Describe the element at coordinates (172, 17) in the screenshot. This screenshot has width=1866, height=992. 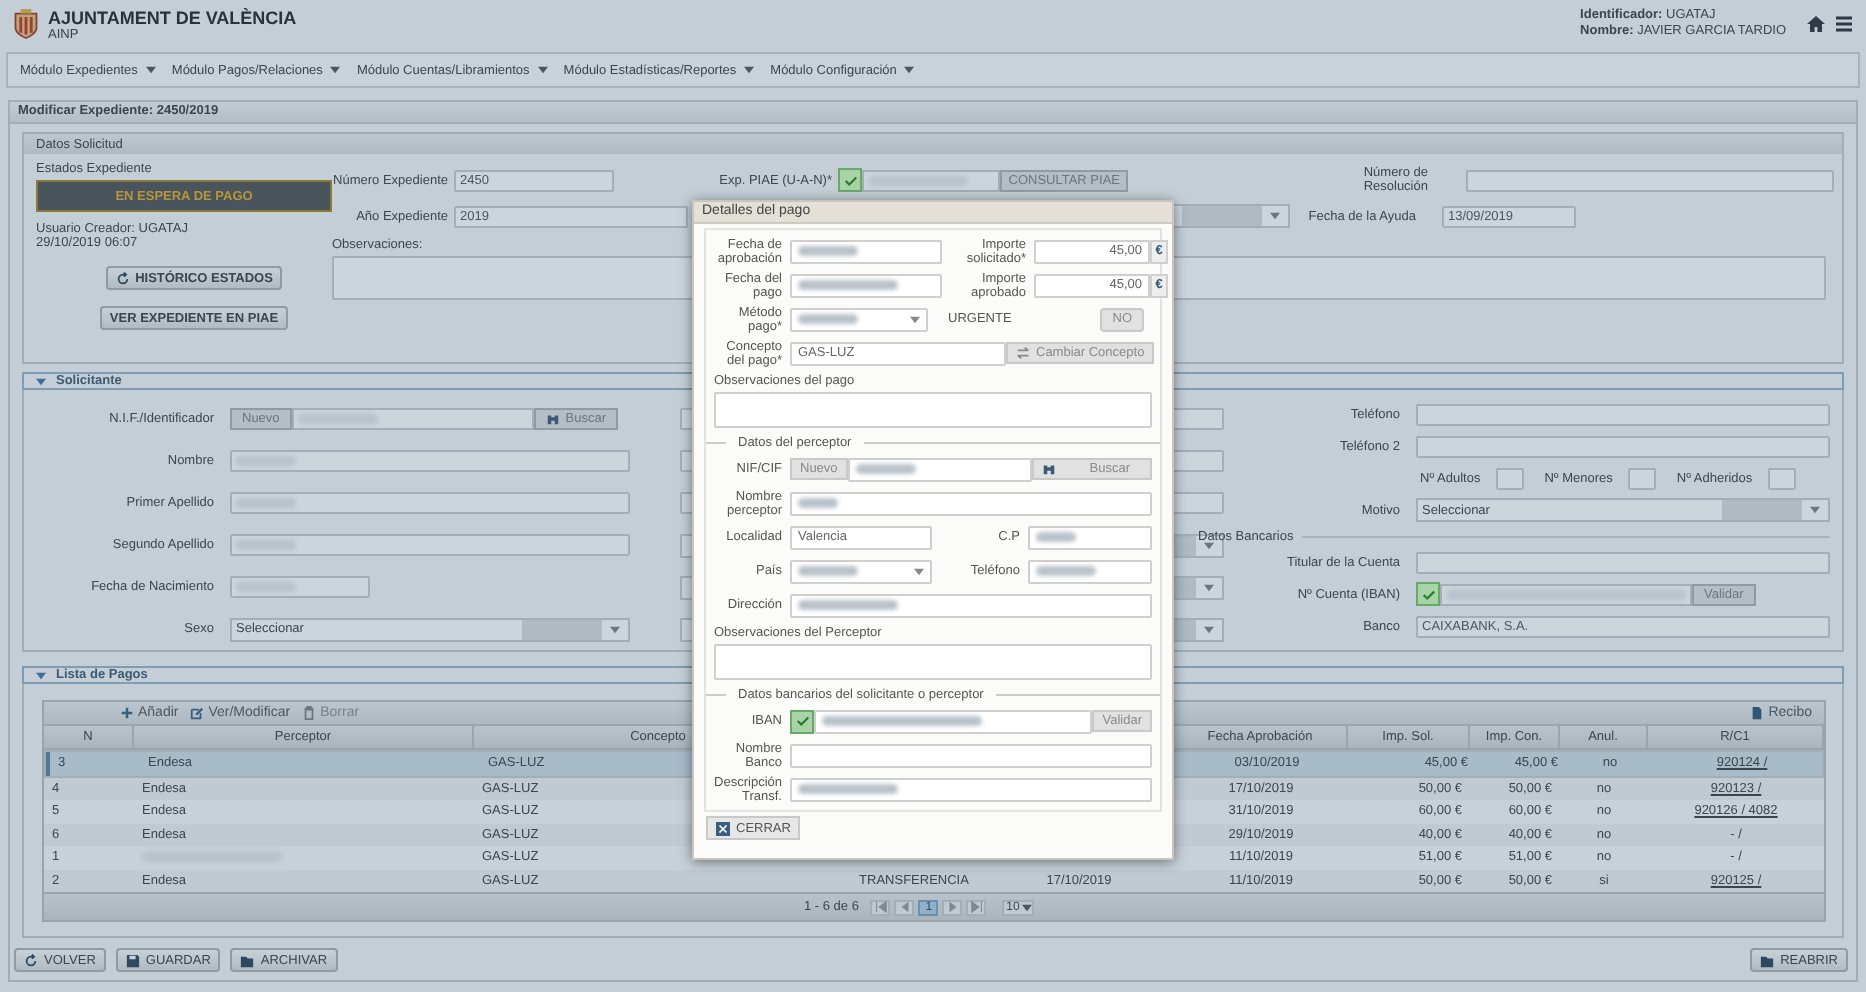
I see `app-title: AJUNTAMENT DE VALÈNCIA` at that location.